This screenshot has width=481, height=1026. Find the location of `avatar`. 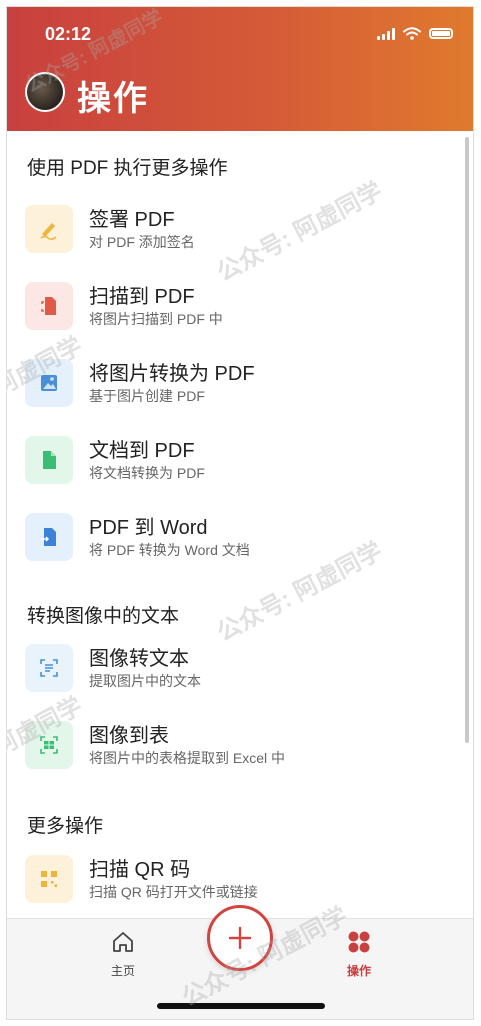

avatar is located at coordinates (45, 92).